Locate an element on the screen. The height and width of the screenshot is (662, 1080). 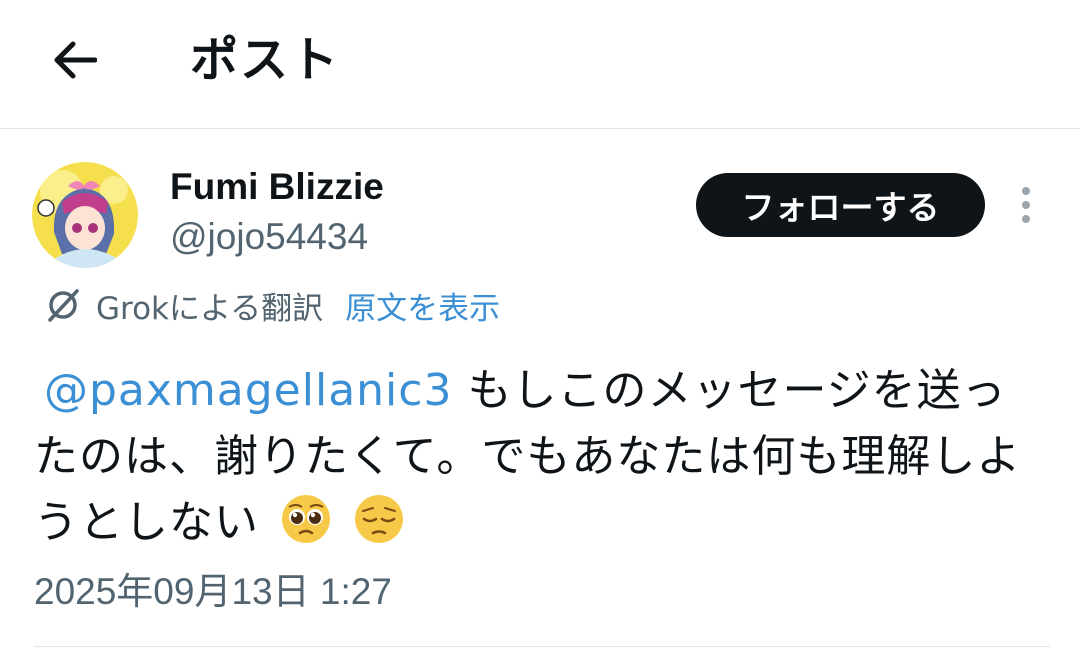
more-options-button is located at coordinates (1026, 205).